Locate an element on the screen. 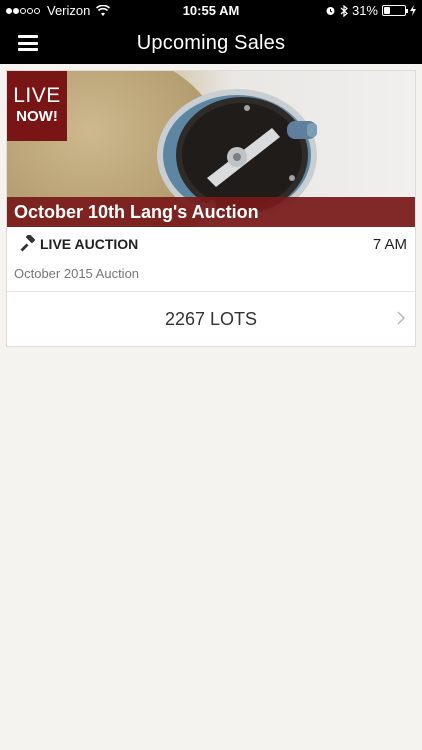  page-title: Upcoming Sales is located at coordinates (211, 43).